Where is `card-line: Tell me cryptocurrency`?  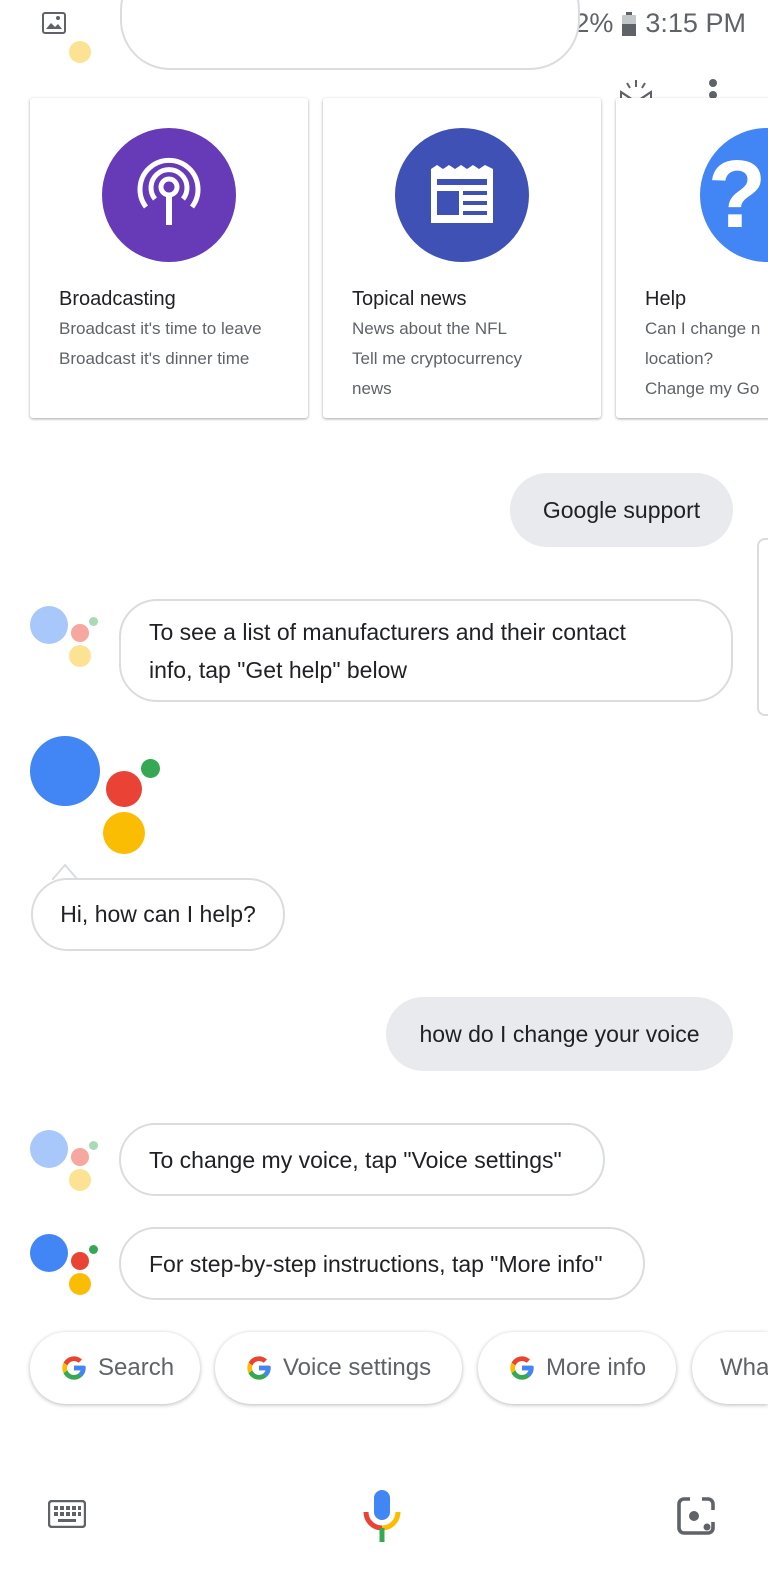 card-line: Tell me cryptocurrency is located at coordinates (477, 359).